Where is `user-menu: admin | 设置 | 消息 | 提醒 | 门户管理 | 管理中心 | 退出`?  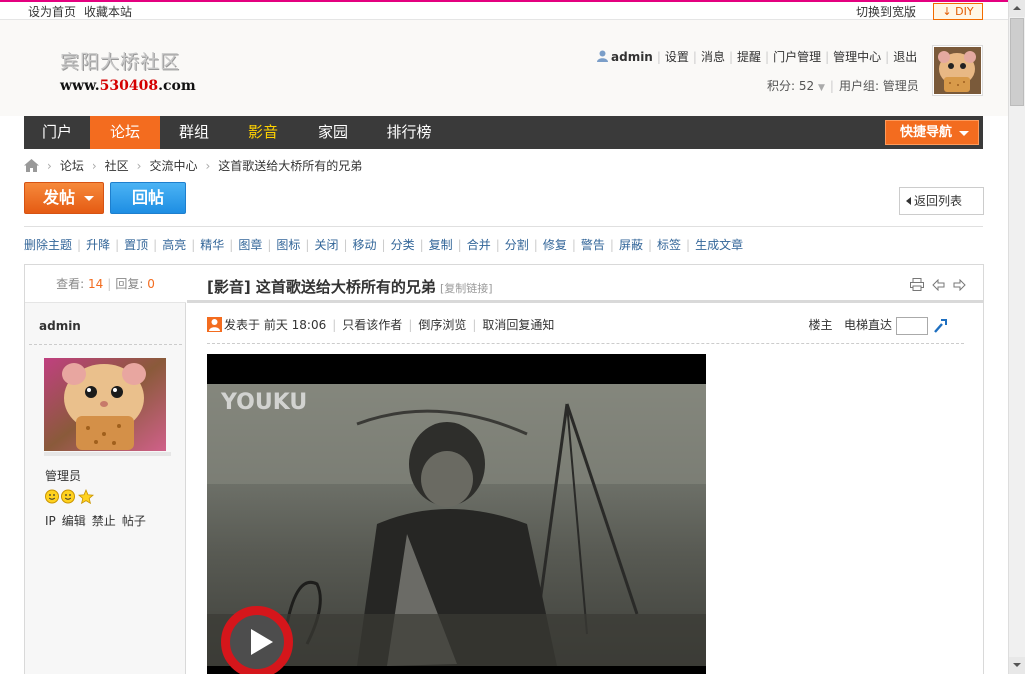 user-menu: admin | 设置 | 消息 | 提醒 | 门户管理 | 管理中心 | 退出 is located at coordinates (757, 56).